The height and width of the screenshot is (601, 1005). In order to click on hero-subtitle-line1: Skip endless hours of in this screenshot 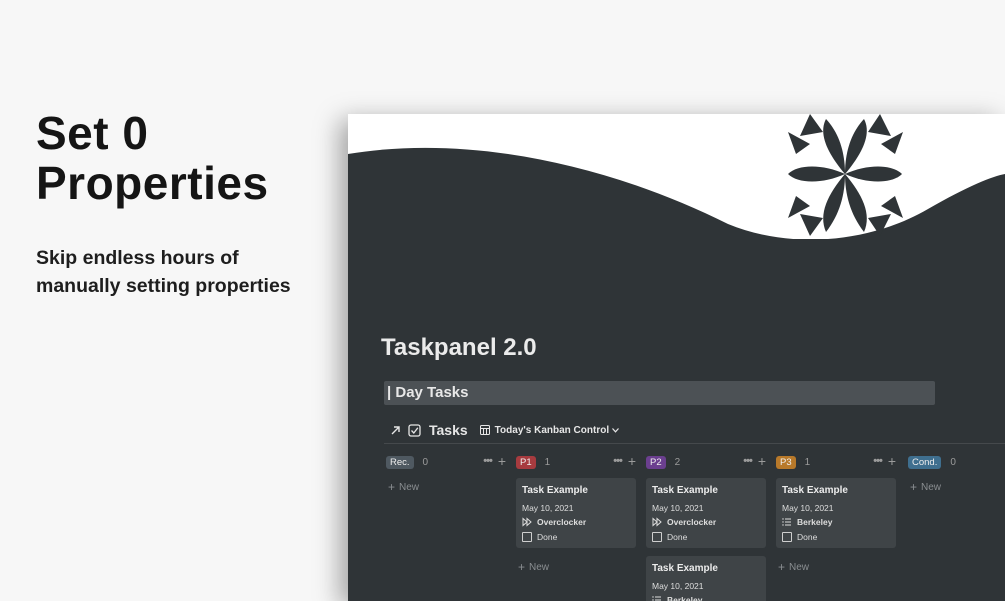, I will do `click(137, 258)`.